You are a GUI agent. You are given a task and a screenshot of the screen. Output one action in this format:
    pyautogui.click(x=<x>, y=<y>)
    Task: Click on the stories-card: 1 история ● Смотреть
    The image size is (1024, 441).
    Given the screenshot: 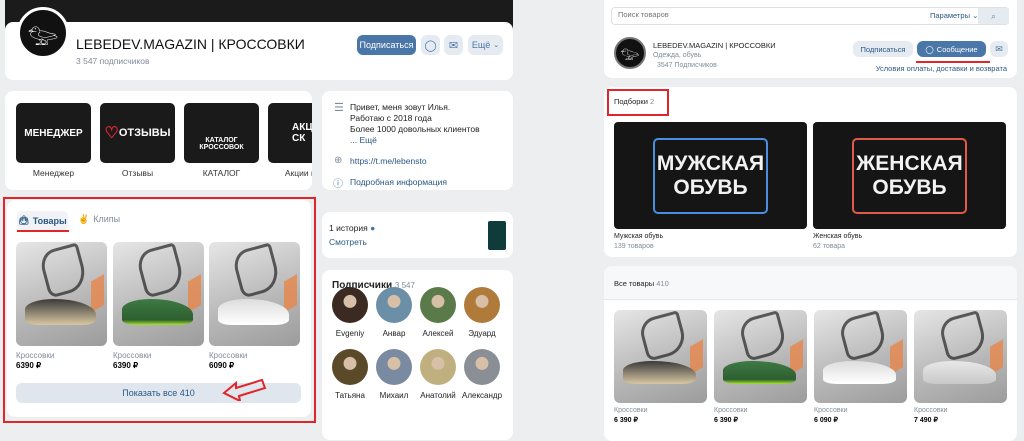 What is the action you would take?
    pyautogui.click(x=417, y=235)
    